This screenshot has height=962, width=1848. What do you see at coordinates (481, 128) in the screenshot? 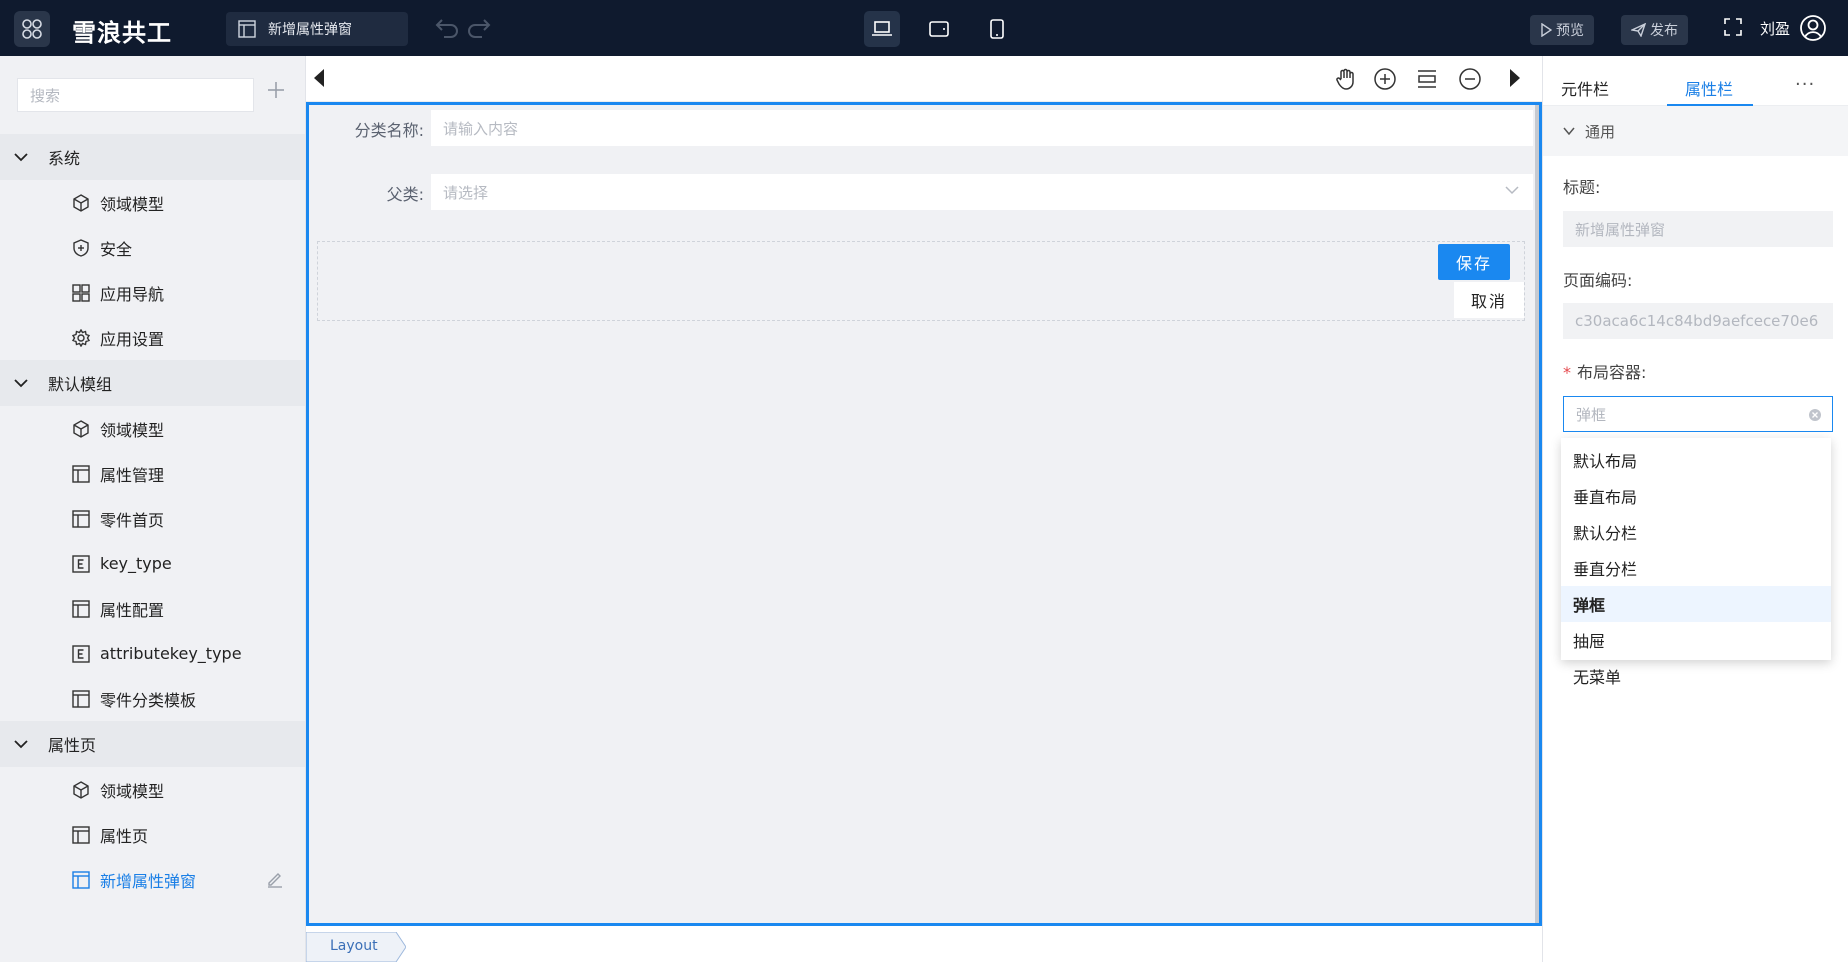
I see `category-name-placeholder: 请输入内容` at bounding box center [481, 128].